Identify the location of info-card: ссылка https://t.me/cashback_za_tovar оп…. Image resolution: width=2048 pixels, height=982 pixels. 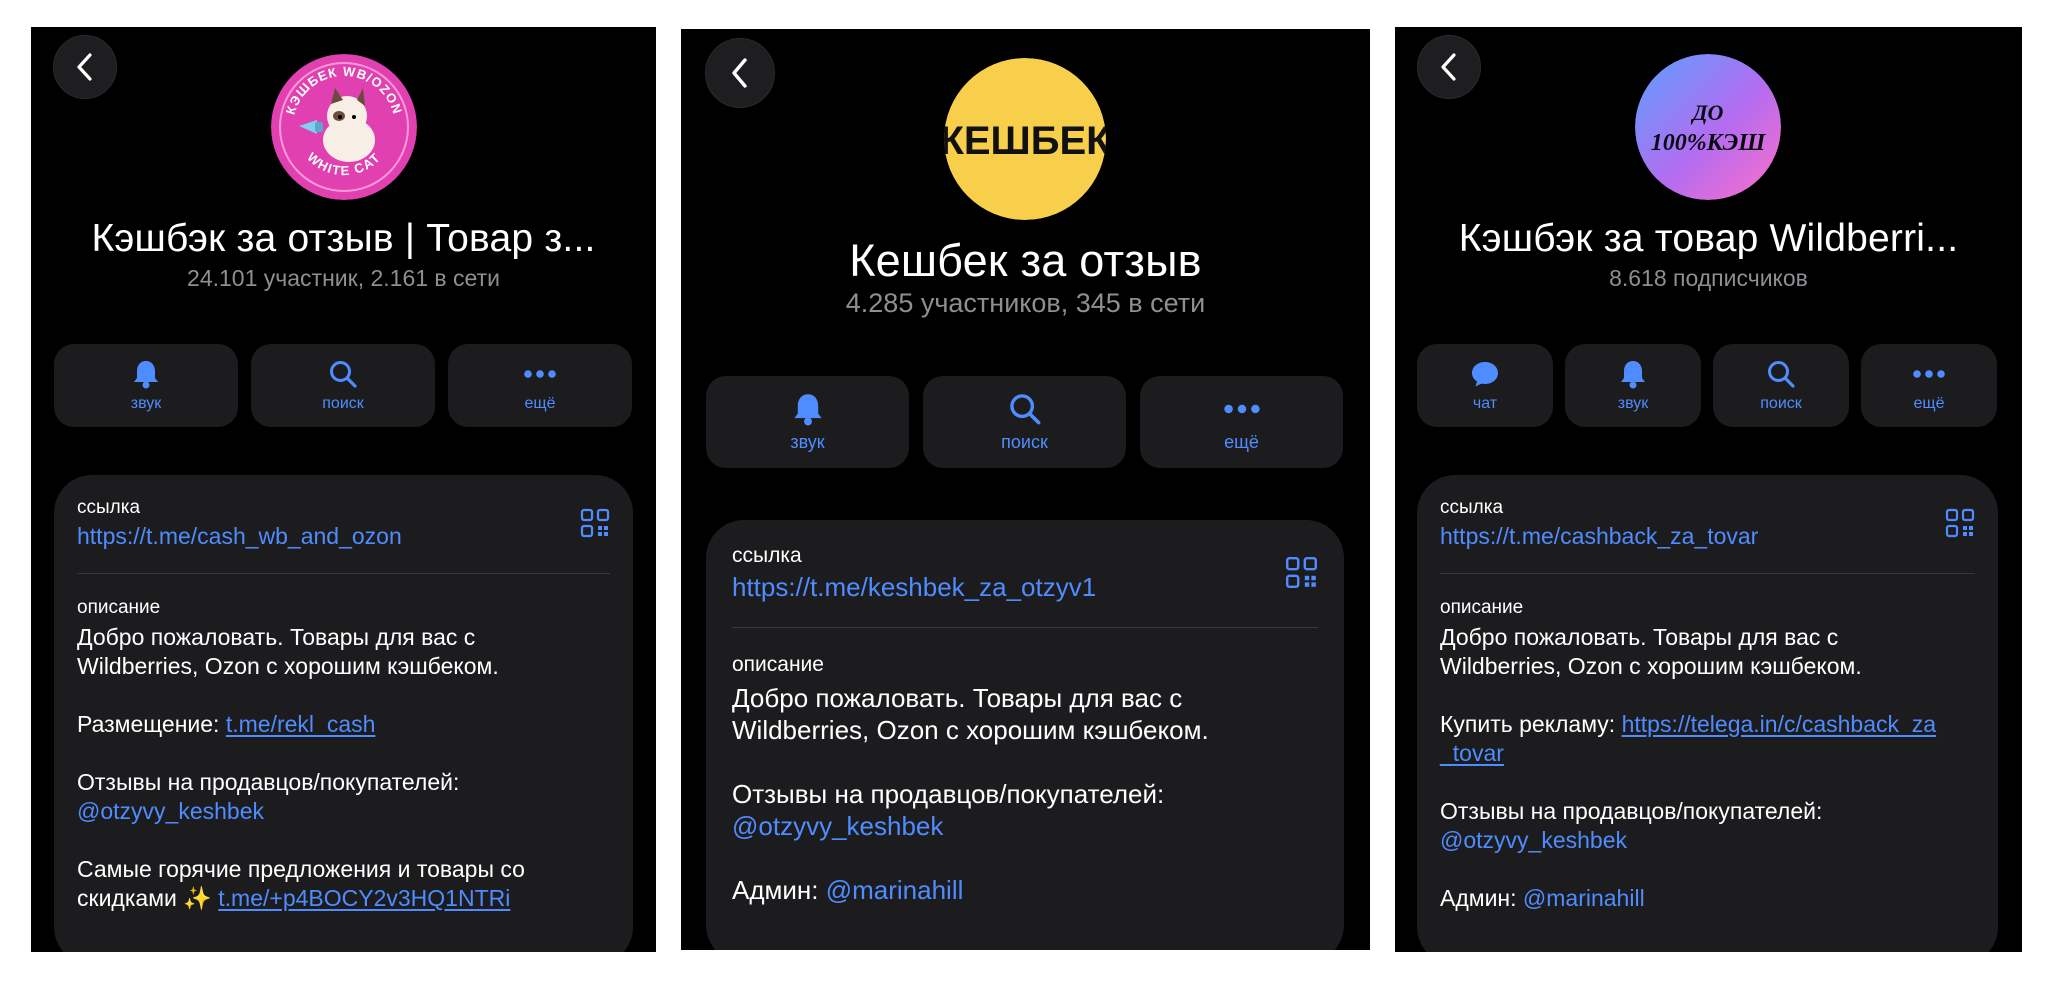
(1707, 713).